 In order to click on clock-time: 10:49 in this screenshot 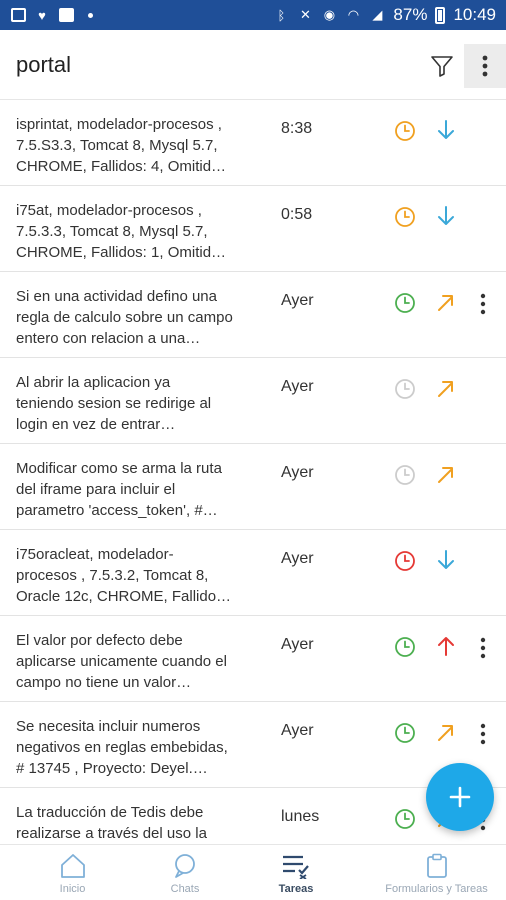, I will do `click(474, 14)`.